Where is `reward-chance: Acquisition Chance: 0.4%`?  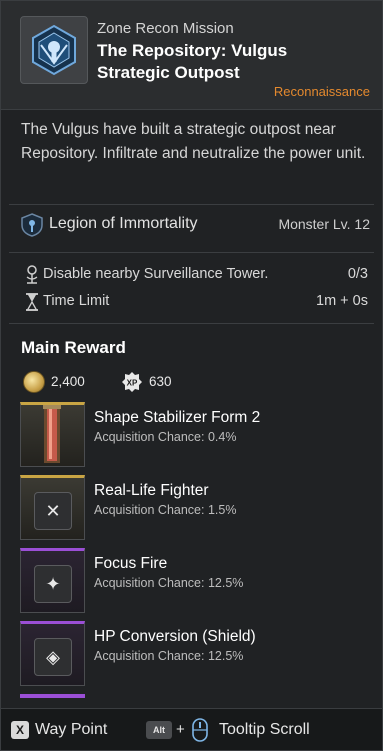 reward-chance: Acquisition Chance: 0.4% is located at coordinates (165, 437).